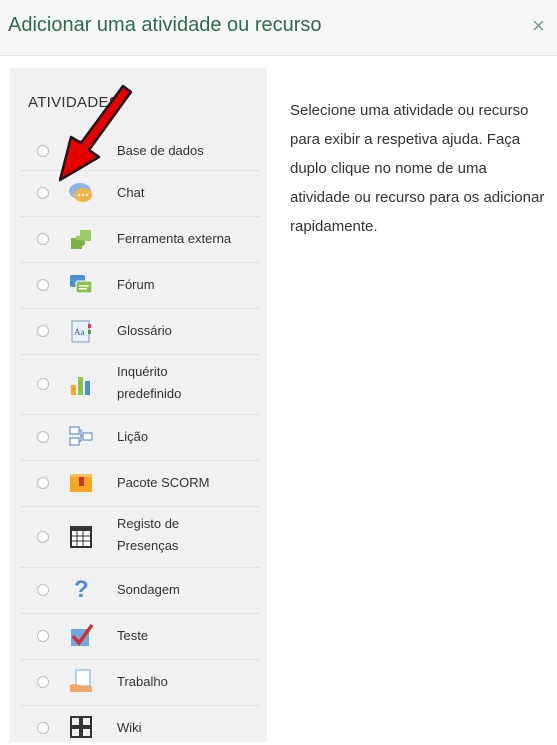 This screenshot has height=745, width=557. What do you see at coordinates (144, 330) in the screenshot?
I see `list-item-label: Glossário` at bounding box center [144, 330].